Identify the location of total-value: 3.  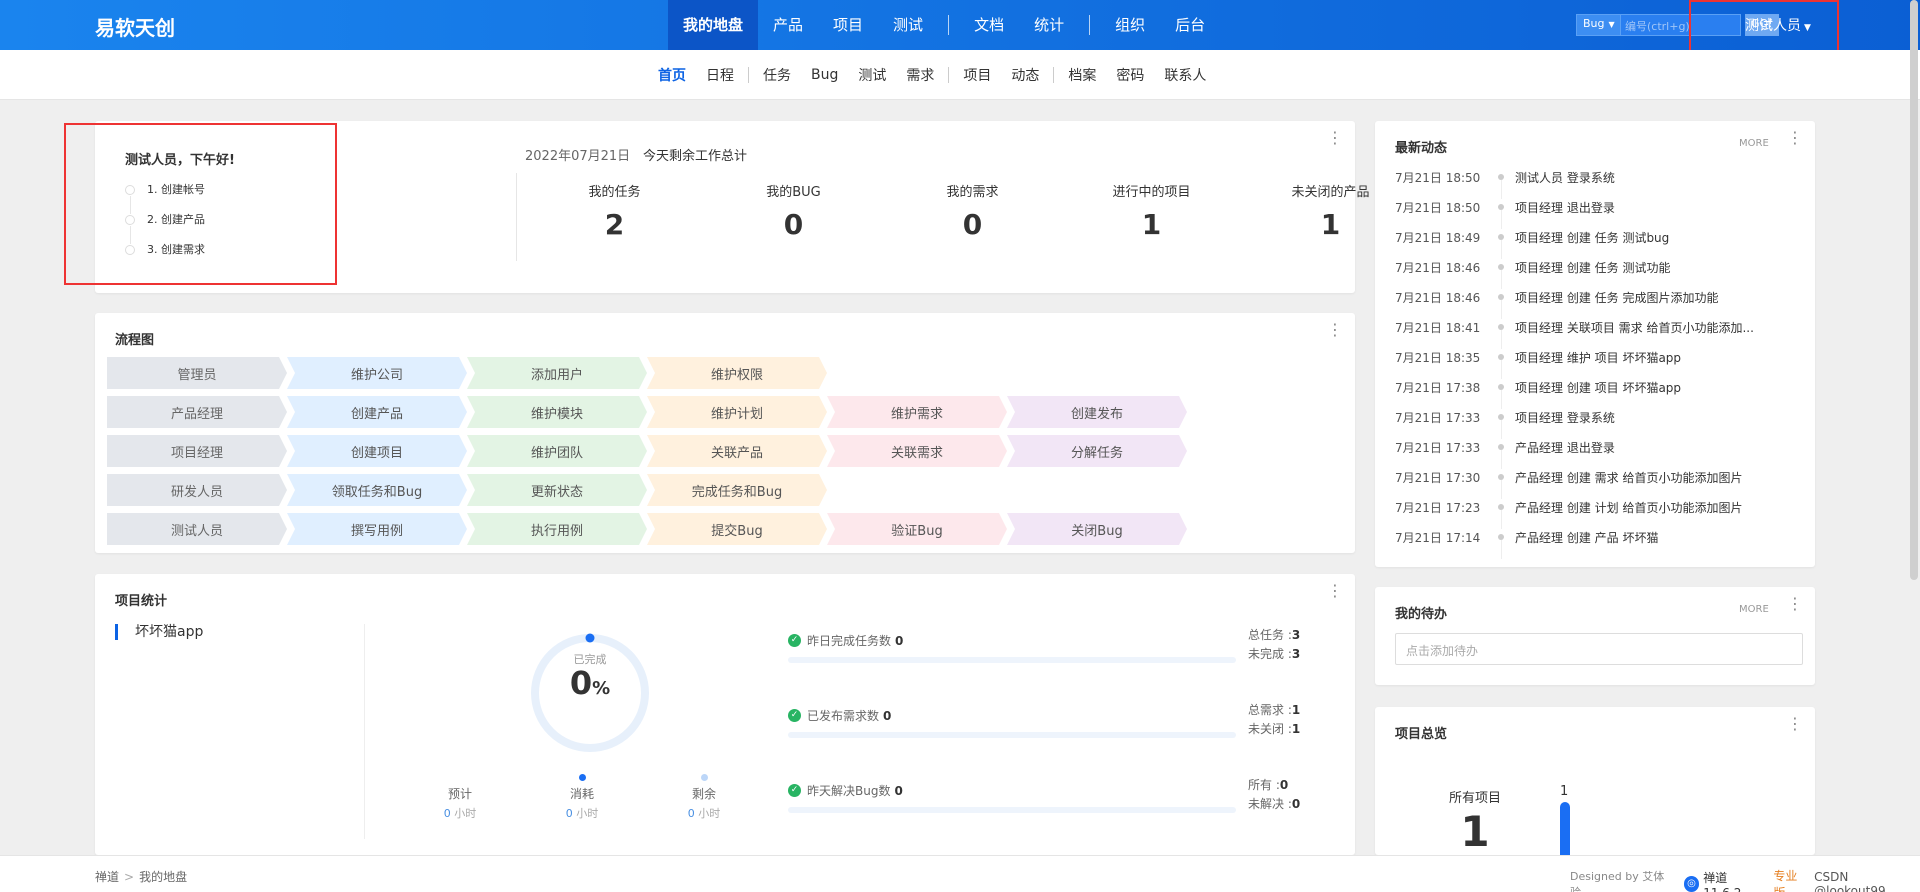
(1296, 654).